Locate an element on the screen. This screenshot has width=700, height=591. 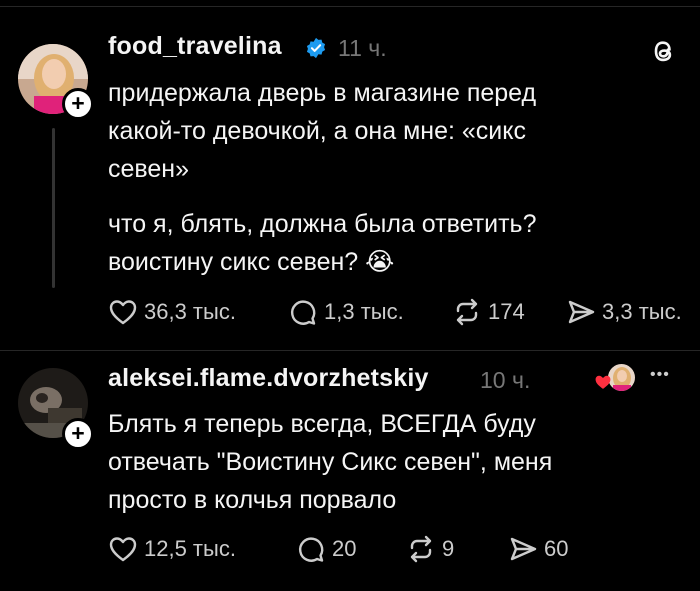
thread-line is located at coordinates (53, 208).